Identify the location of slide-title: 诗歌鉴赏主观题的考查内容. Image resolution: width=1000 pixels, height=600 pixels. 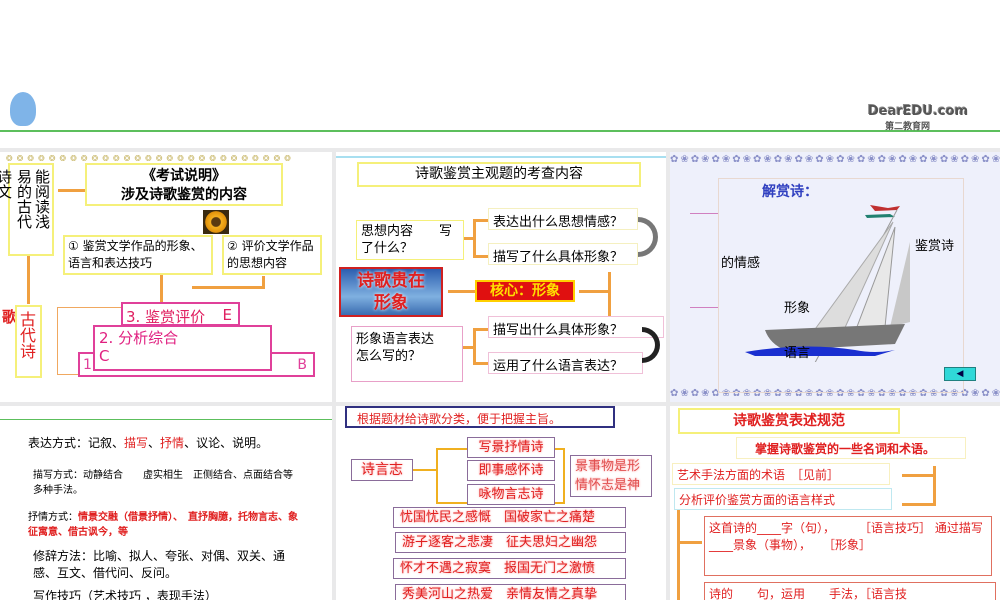
(499, 174).